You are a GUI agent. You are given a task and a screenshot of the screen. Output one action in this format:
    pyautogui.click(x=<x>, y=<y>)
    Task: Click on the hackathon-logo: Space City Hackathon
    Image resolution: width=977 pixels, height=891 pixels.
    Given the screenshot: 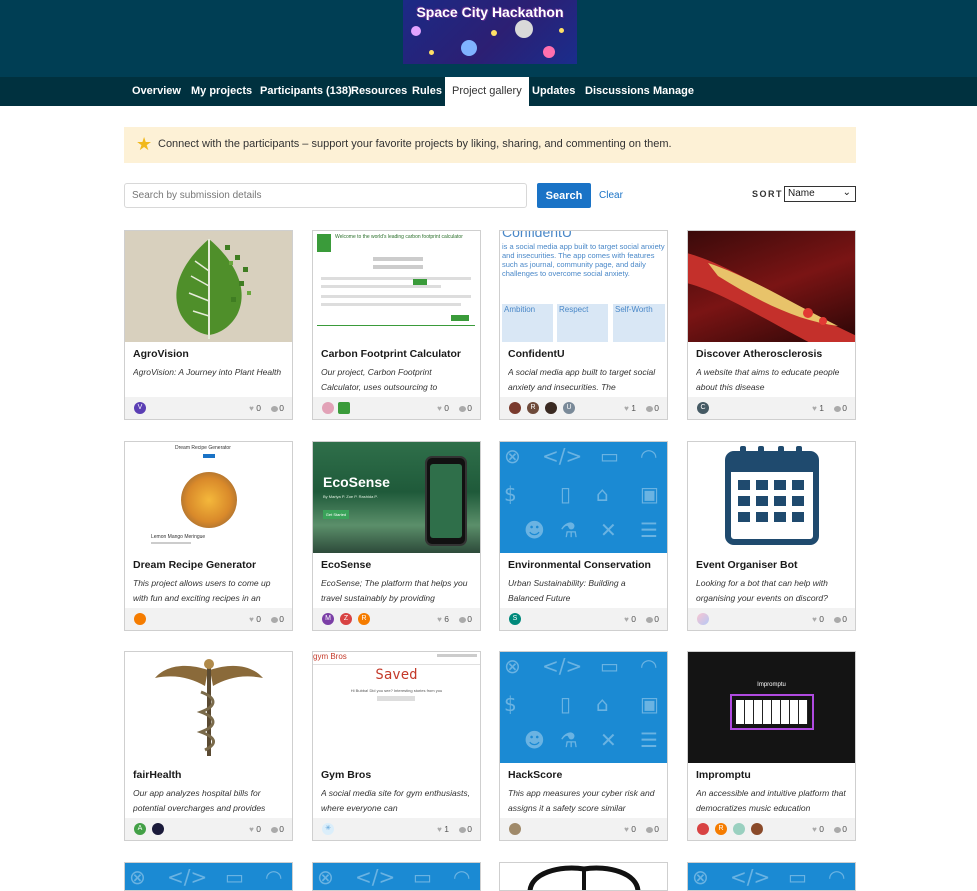 What is the action you would take?
    pyautogui.click(x=490, y=32)
    